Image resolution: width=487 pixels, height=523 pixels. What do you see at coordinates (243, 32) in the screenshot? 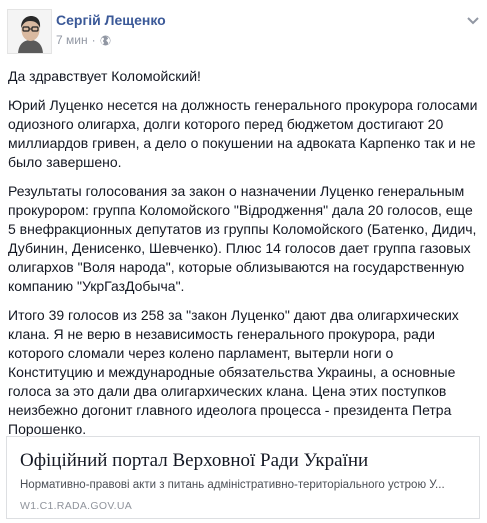
I see `post-header: Сергій Лещенко 7 мин ·` at bounding box center [243, 32].